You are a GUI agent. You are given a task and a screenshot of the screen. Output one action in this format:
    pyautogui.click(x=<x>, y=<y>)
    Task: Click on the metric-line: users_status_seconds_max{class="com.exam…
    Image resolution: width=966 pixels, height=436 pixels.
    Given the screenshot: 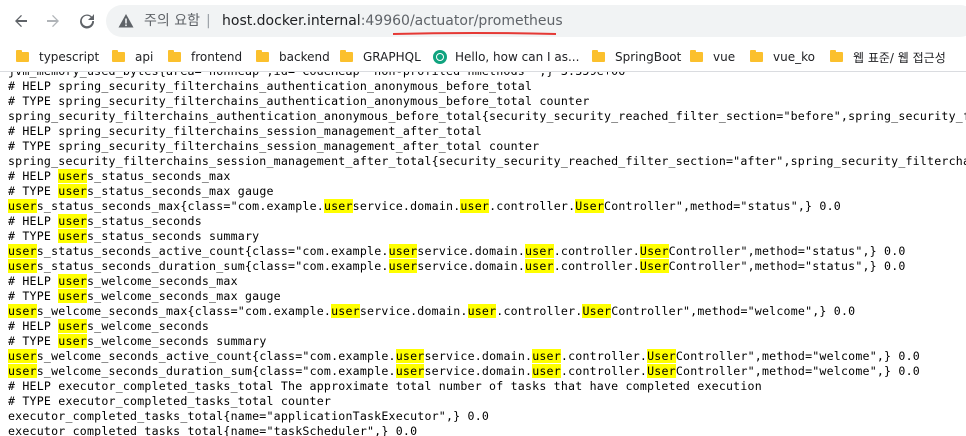 What is the action you would take?
    pyautogui.click(x=424, y=206)
    